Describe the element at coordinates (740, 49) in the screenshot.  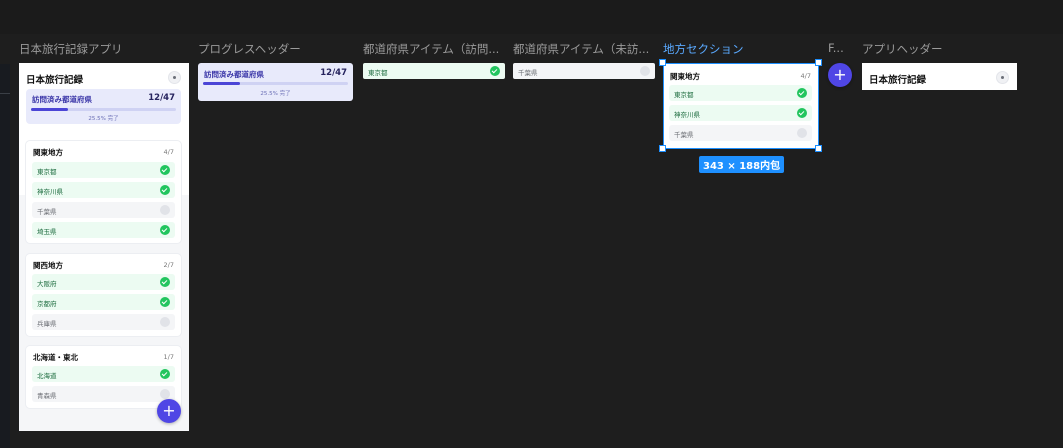
I see `frame-label-region-section: 地方セクション` at that location.